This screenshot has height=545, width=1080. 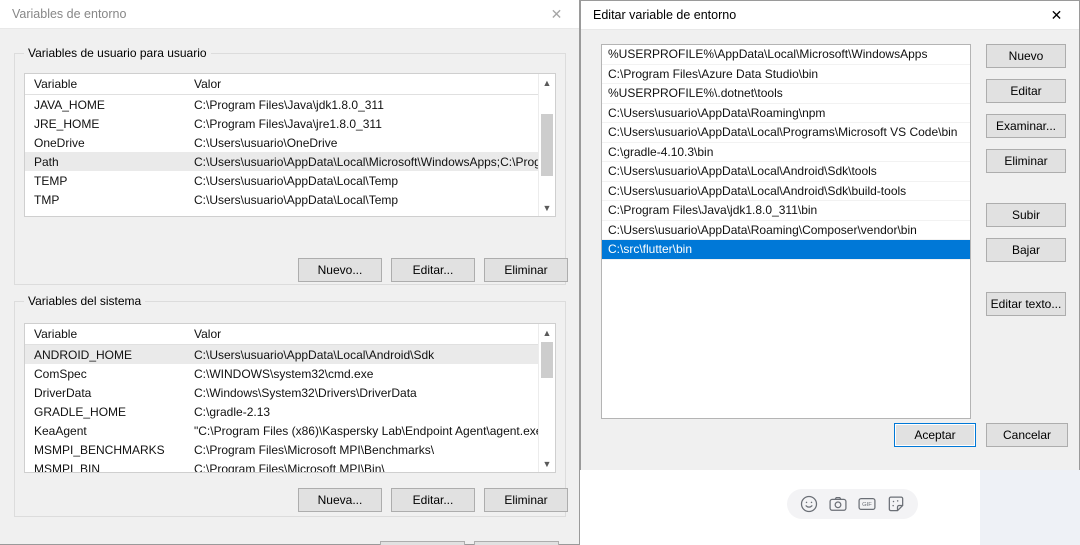 I want to click on cell-variable: ComSpec, so click(x=60, y=373).